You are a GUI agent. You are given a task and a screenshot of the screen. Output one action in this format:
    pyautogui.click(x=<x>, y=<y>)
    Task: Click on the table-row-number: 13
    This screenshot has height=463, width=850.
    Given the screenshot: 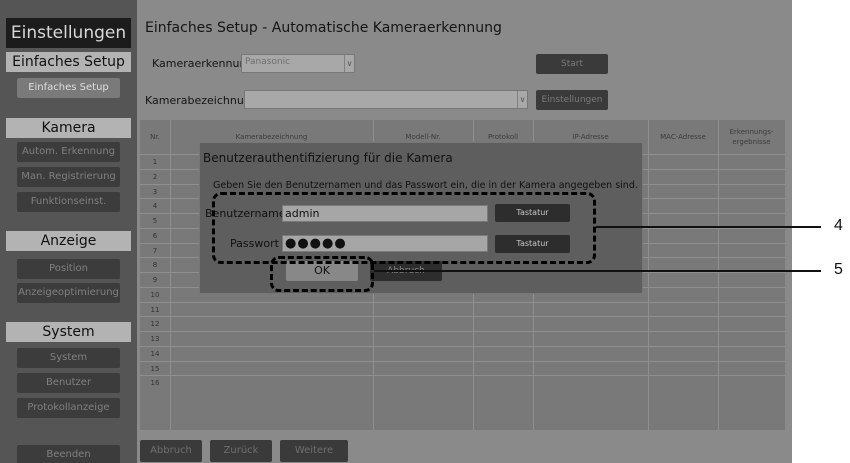 What is the action you would take?
    pyautogui.click(x=155, y=339)
    